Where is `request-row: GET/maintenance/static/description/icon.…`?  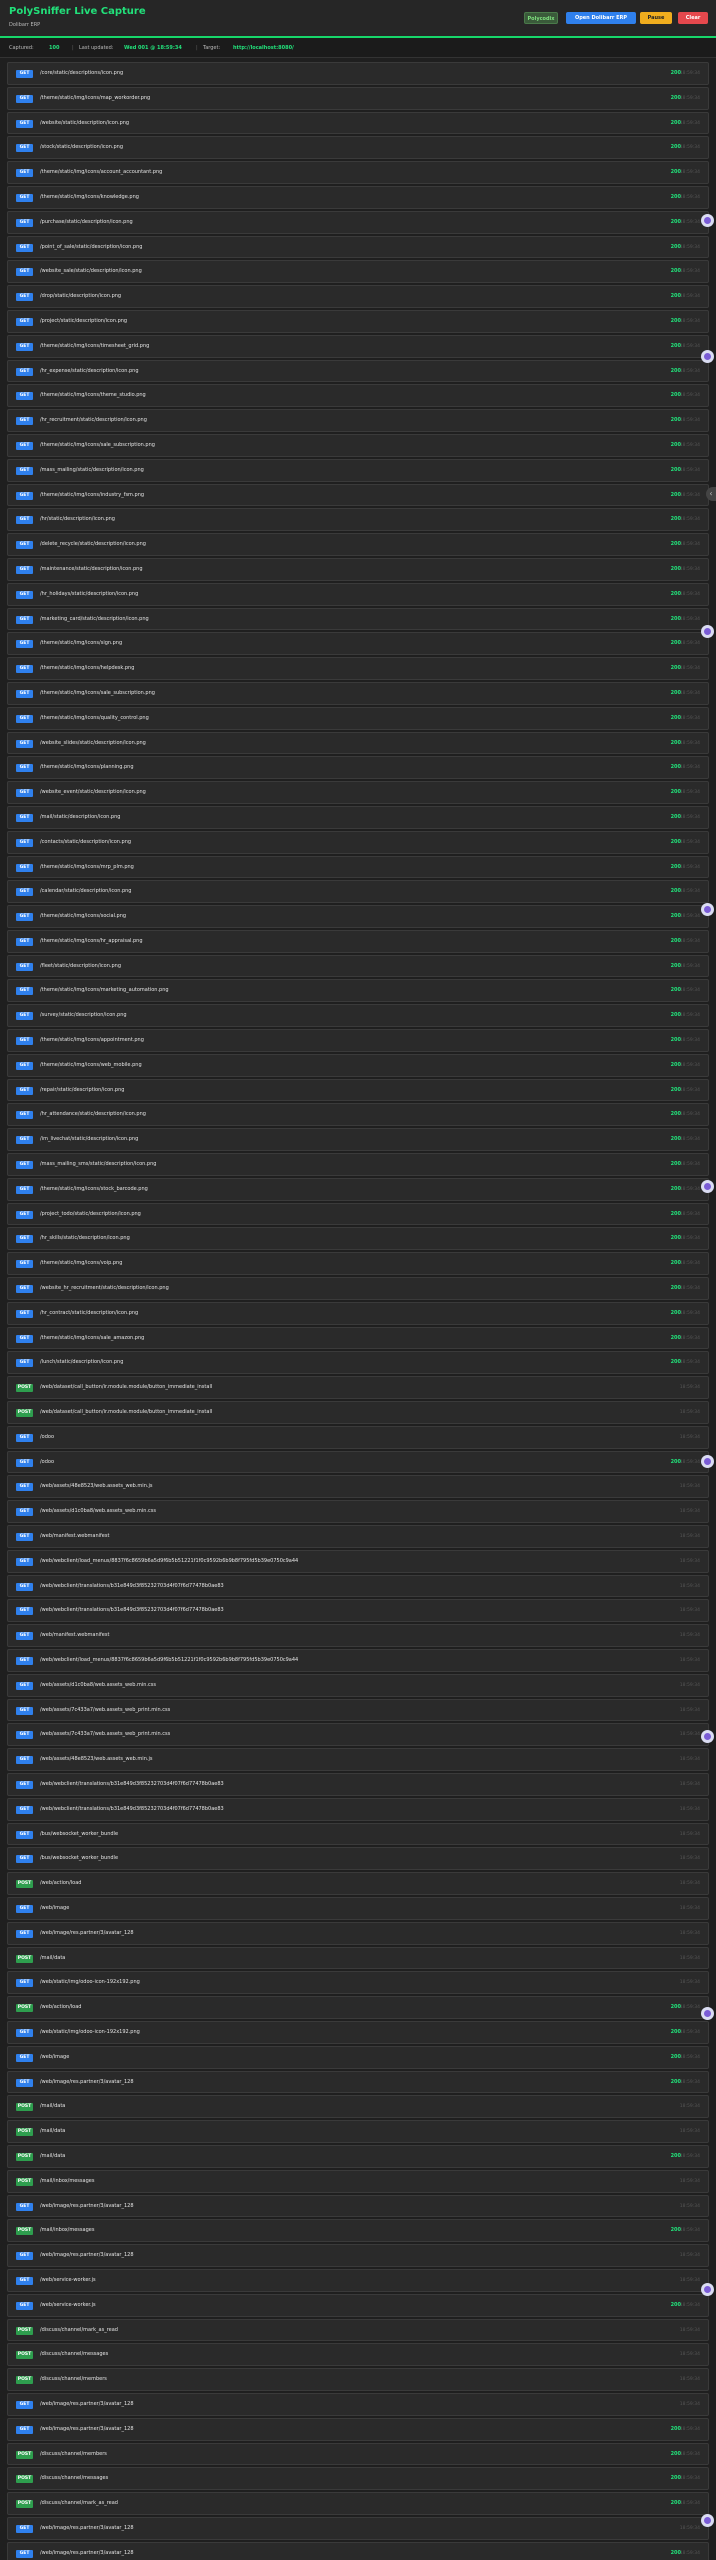
request-row: GET/maintenance/static/description/icon.… is located at coordinates (358, 569).